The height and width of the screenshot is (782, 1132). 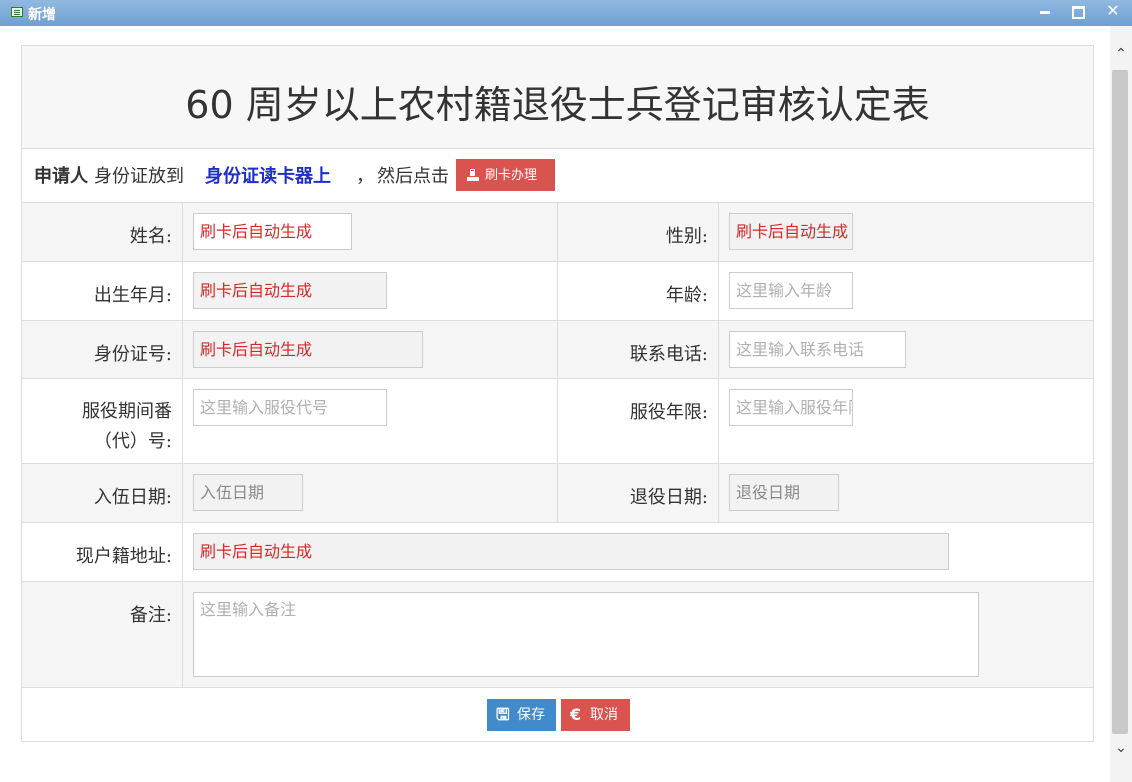 I want to click on name-label: 姓名:, so click(x=150, y=236).